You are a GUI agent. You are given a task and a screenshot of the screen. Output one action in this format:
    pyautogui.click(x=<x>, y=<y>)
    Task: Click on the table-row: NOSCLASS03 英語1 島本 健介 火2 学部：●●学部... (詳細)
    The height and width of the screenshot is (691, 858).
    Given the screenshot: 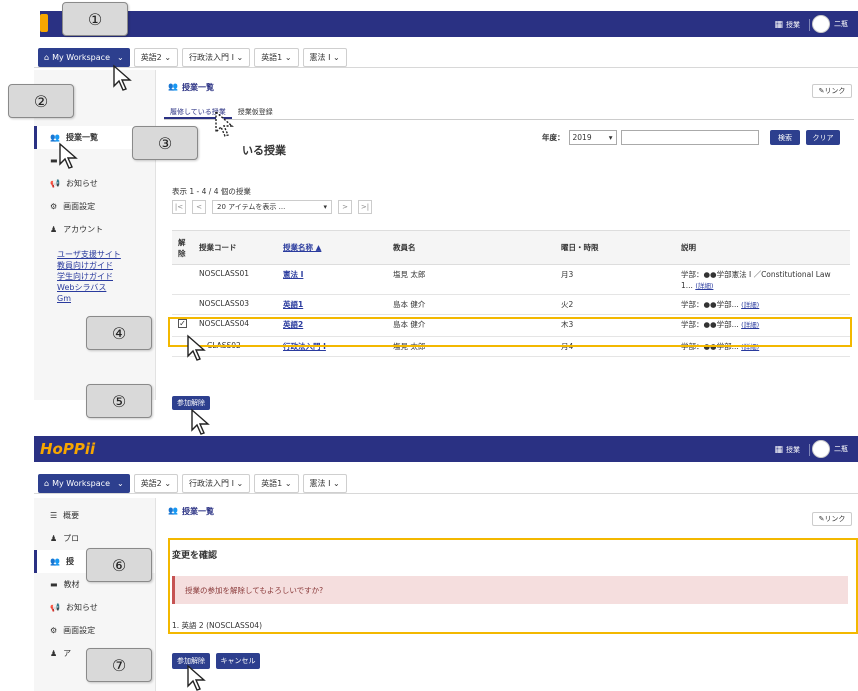 What is the action you would take?
    pyautogui.click(x=511, y=304)
    